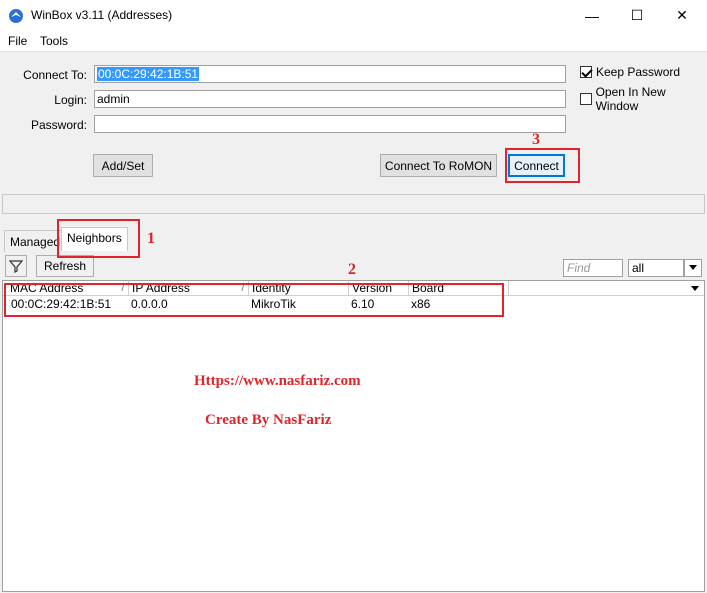  Describe the element at coordinates (273, 304) in the screenshot. I see `cell-identity: MikroTik` at that location.